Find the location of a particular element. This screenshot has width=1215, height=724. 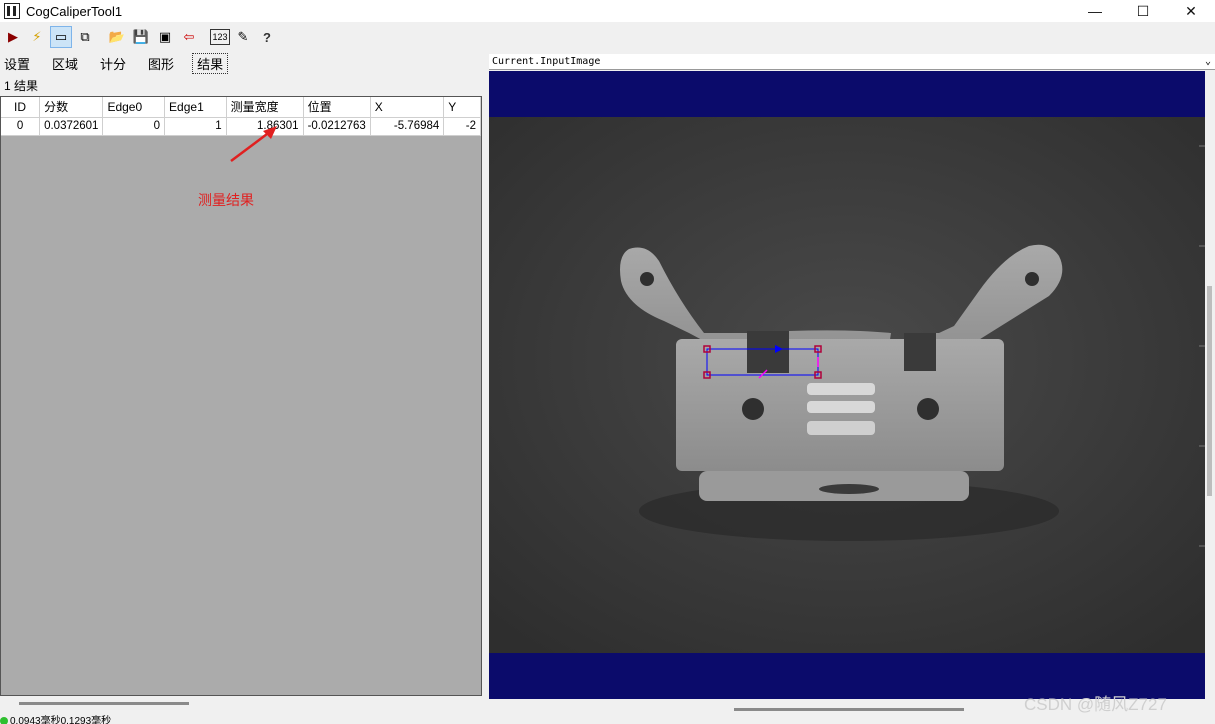

flash-icon: ⚡ is located at coordinates (37, 37).